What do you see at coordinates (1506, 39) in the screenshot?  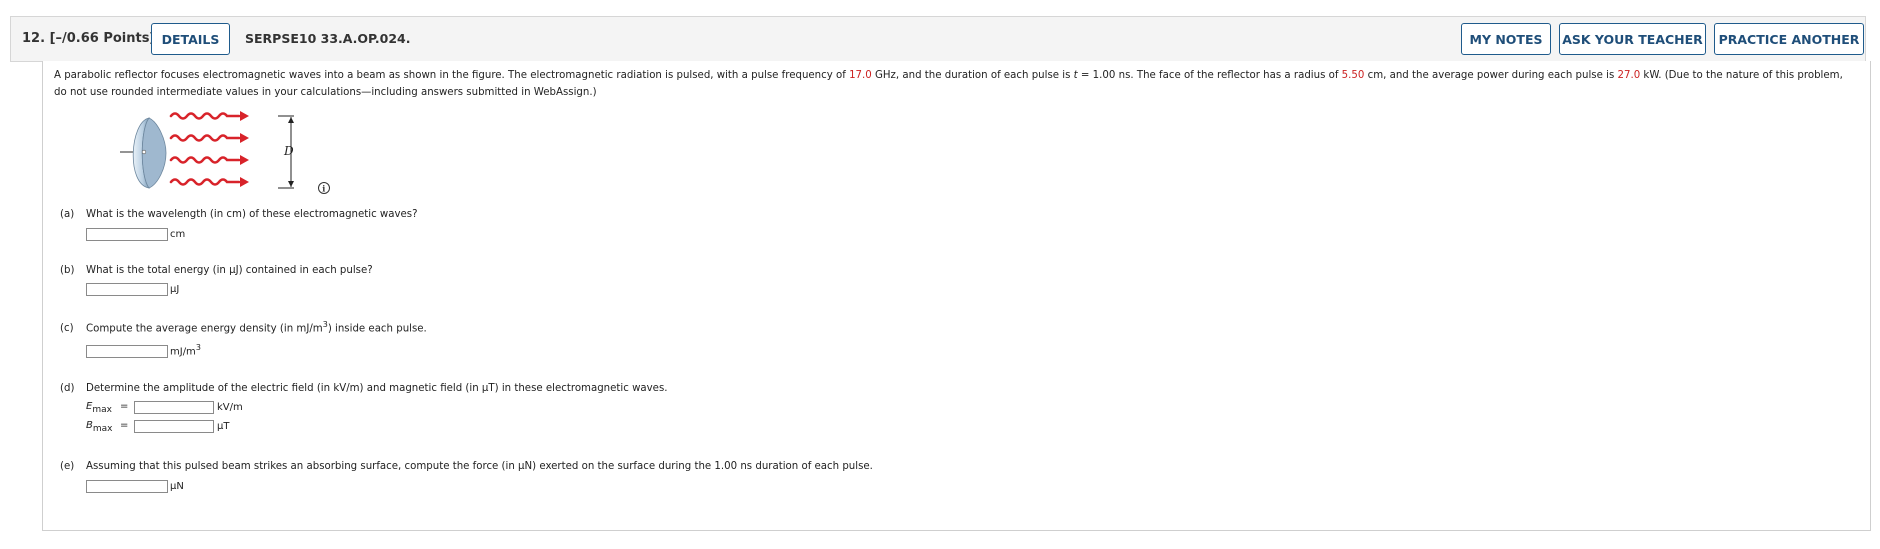 I see `my-notes-button: MY NOTES` at bounding box center [1506, 39].